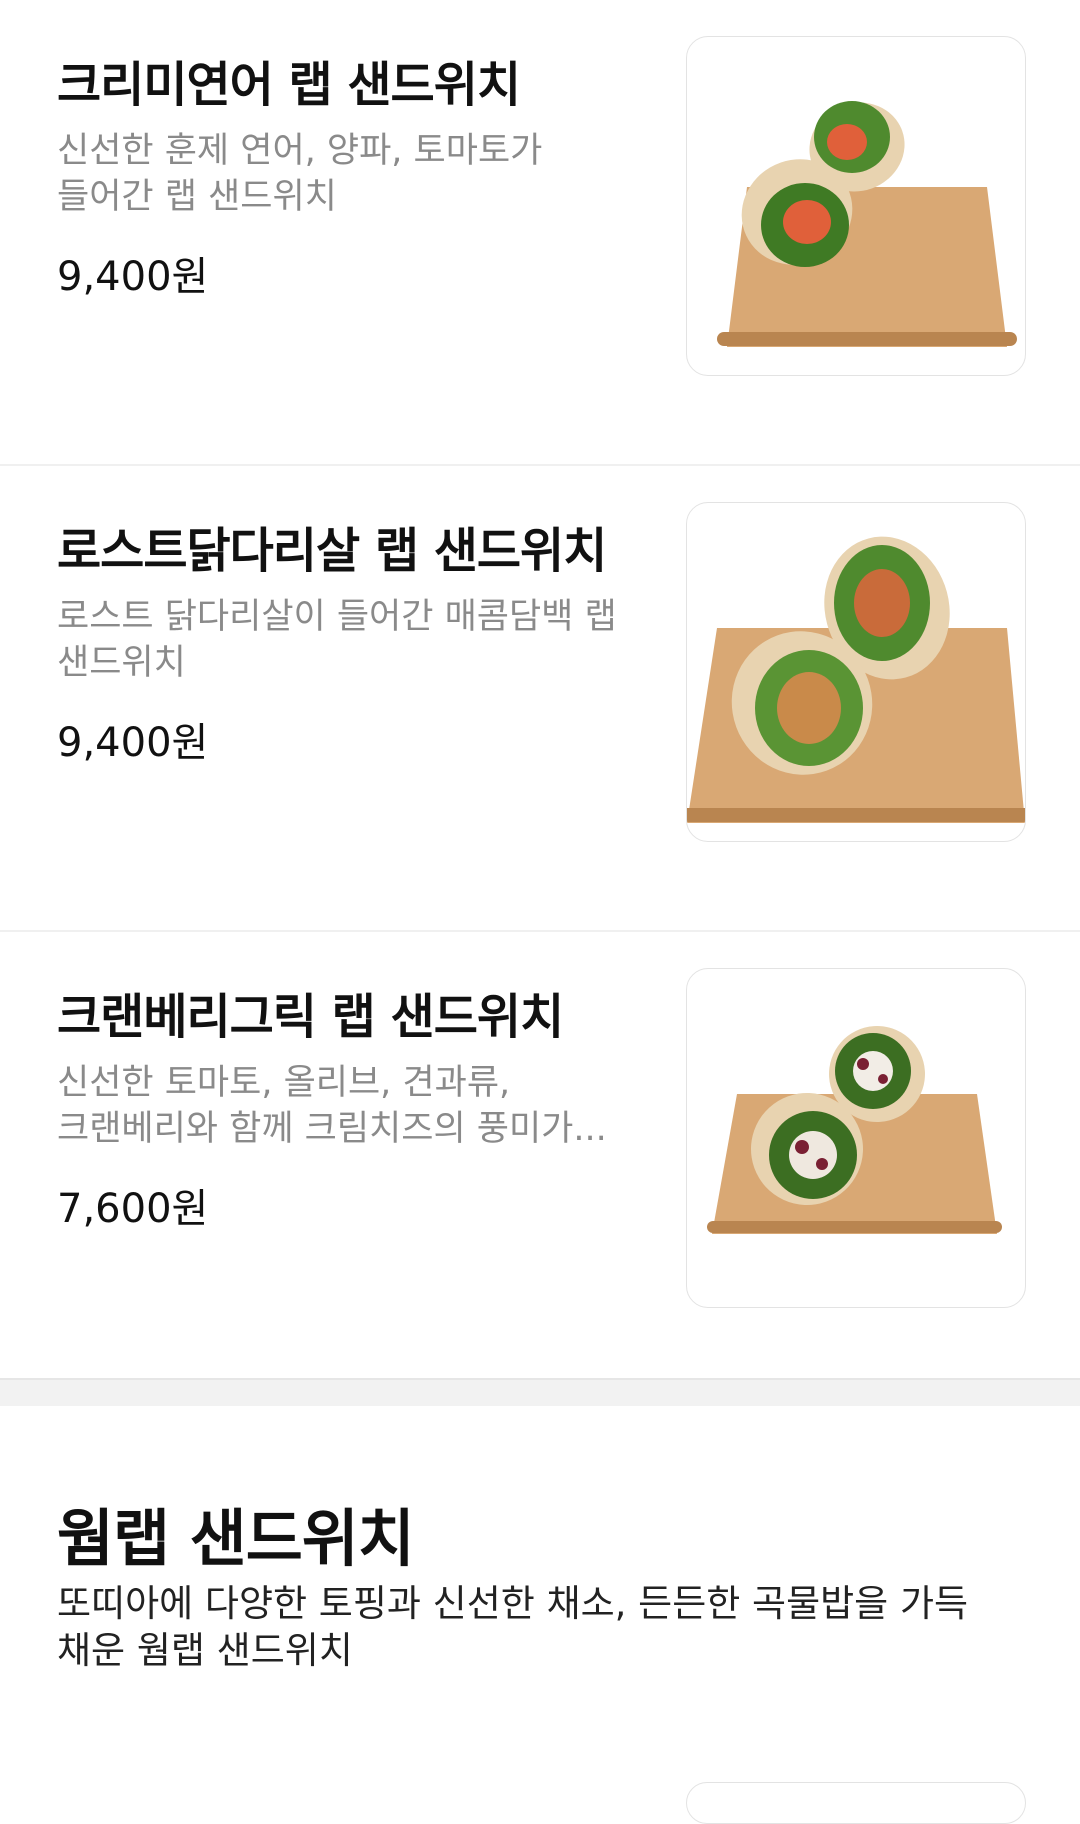 This screenshot has height=1824, width=1080. Describe the element at coordinates (513, 1603) in the screenshot. I see `section-description-line: 또띠아에 다양한 토핑과 신선한 채소, 든든한 곡물밥을 가득` at that location.